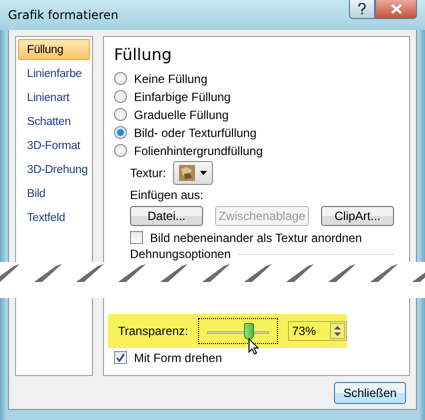 The image size is (425, 420). I want to click on checkbox-label: Mit Form drehen, so click(178, 357).